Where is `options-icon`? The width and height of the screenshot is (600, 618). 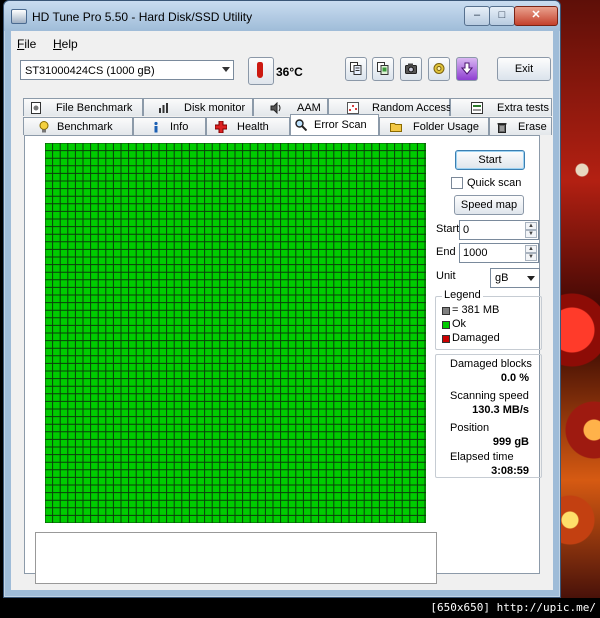 options-icon is located at coordinates (439, 68).